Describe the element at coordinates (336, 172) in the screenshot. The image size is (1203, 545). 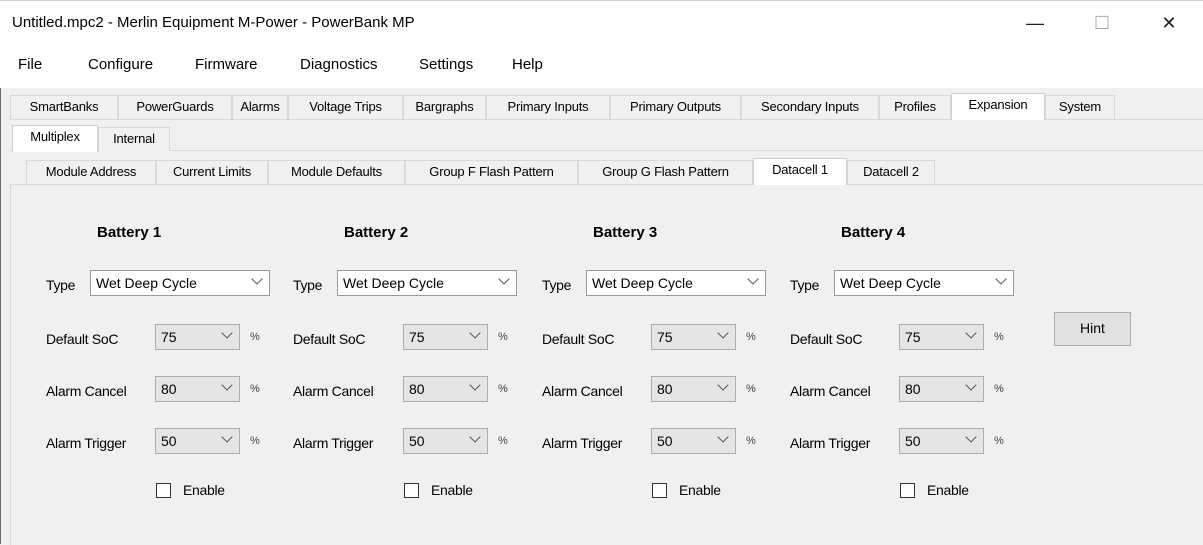
I see `tab-module-defaults: Module Defaults` at that location.